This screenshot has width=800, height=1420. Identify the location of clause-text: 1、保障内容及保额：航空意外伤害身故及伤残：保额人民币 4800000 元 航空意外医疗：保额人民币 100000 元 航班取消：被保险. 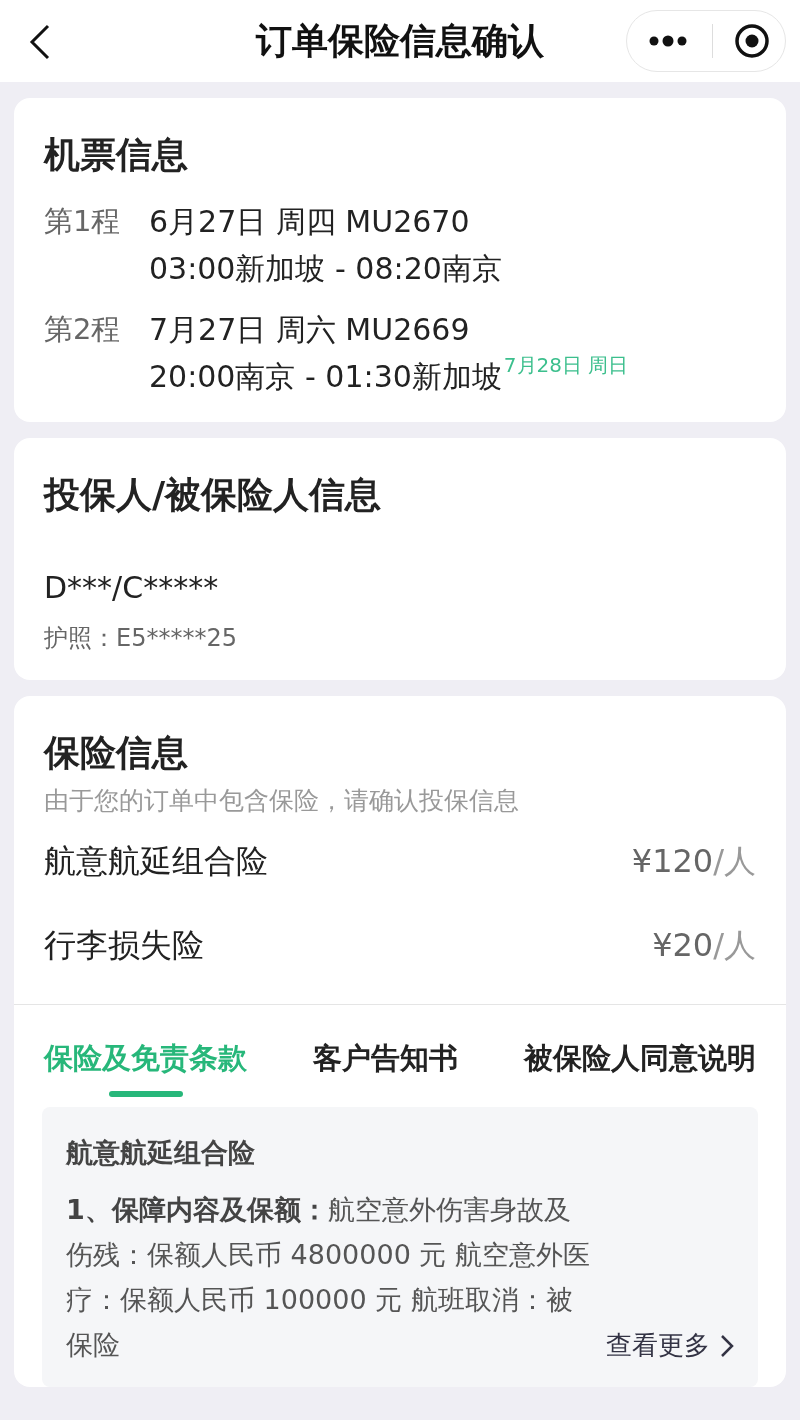
(328, 1277).